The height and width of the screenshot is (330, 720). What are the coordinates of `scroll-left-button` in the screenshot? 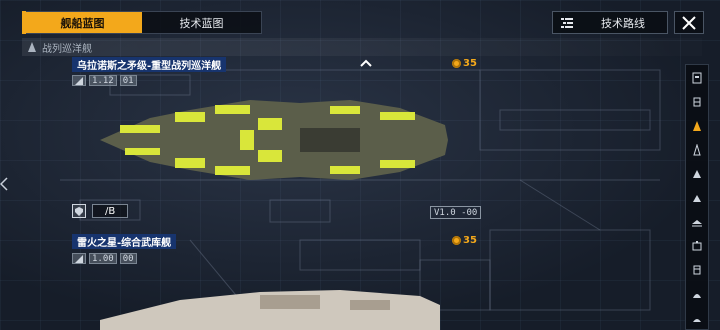 It's located at (4, 183).